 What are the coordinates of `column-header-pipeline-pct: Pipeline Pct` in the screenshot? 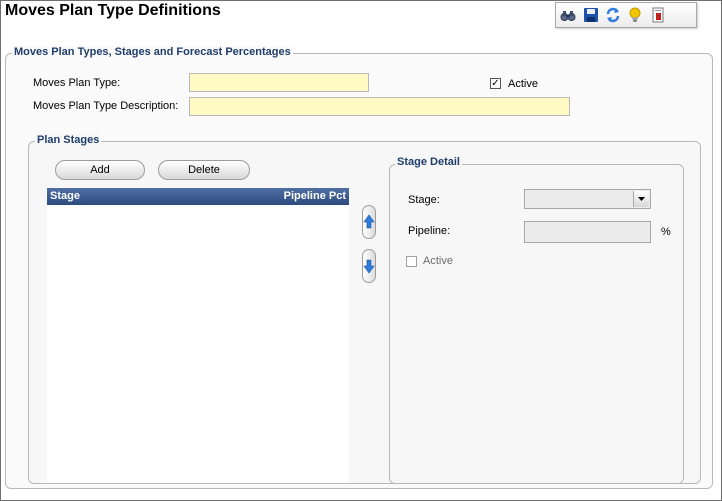 It's located at (315, 196).